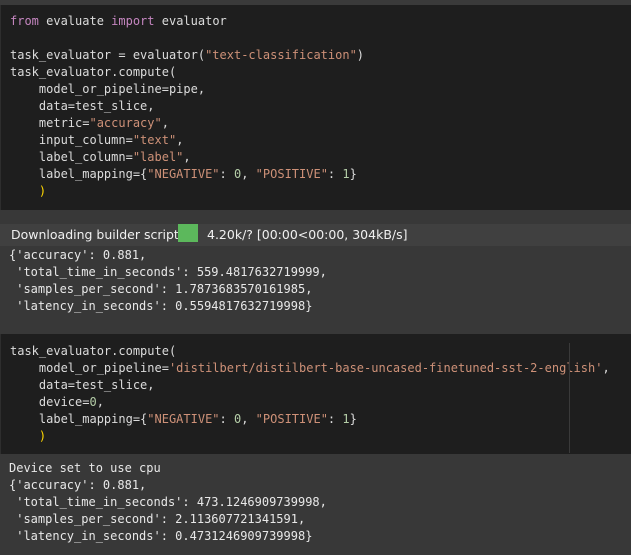 The width and height of the screenshot is (631, 555). I want to click on code-token: label_column=, so click(71, 157).